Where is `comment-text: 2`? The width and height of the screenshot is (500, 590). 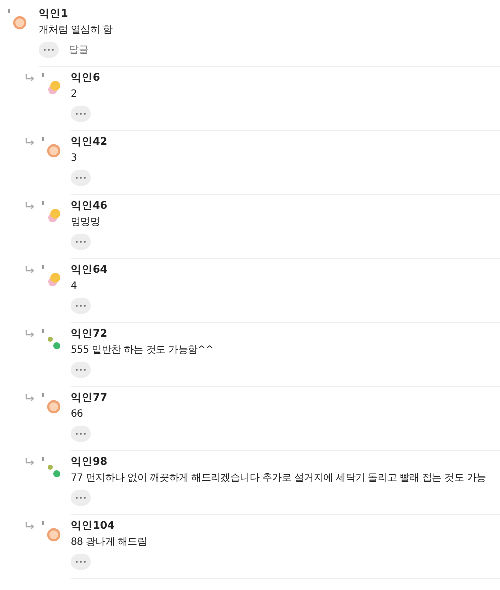
comment-text: 2 is located at coordinates (74, 95).